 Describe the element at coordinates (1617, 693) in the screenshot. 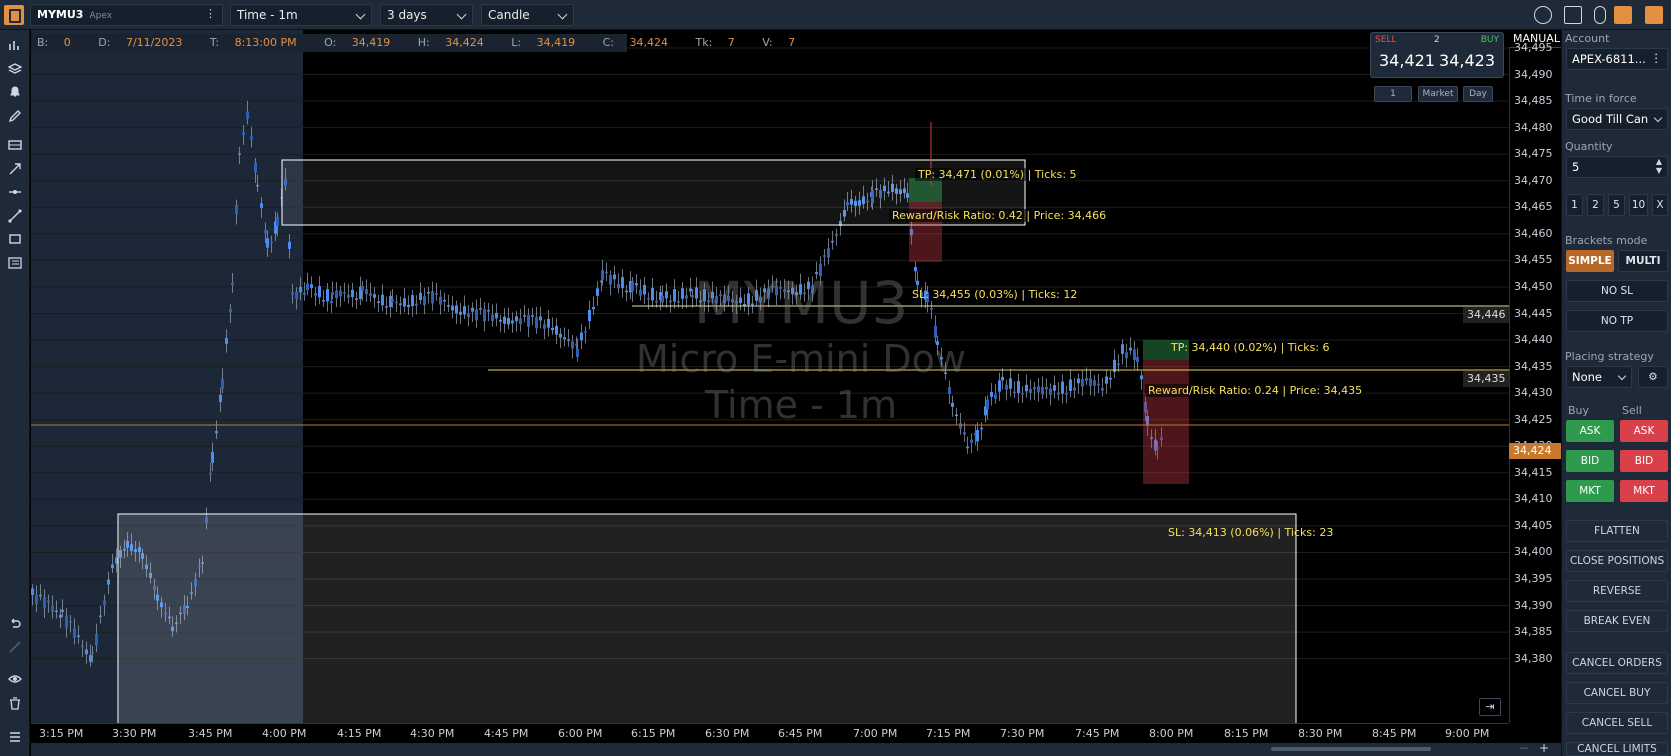

I see `cancel-buy-button: CANCEL BUY` at that location.